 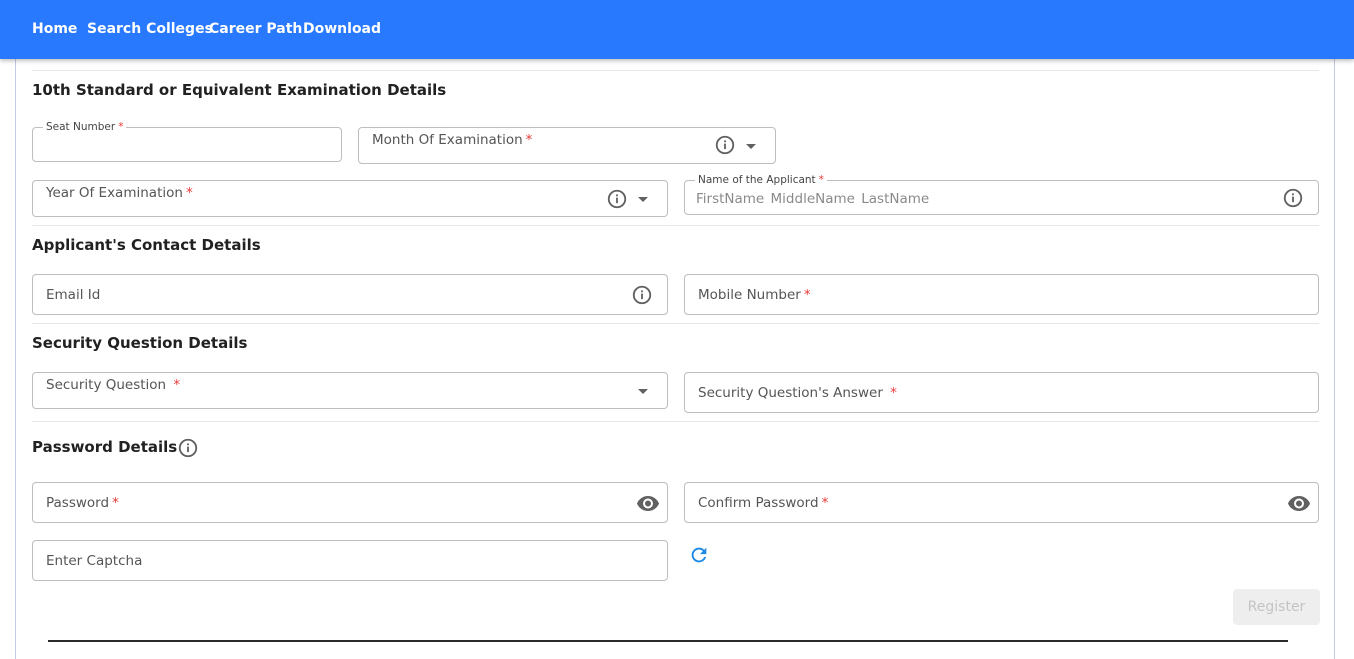 What do you see at coordinates (350, 198) in the screenshot?
I see `year-of-examination-select: Year Of Examination *` at bounding box center [350, 198].